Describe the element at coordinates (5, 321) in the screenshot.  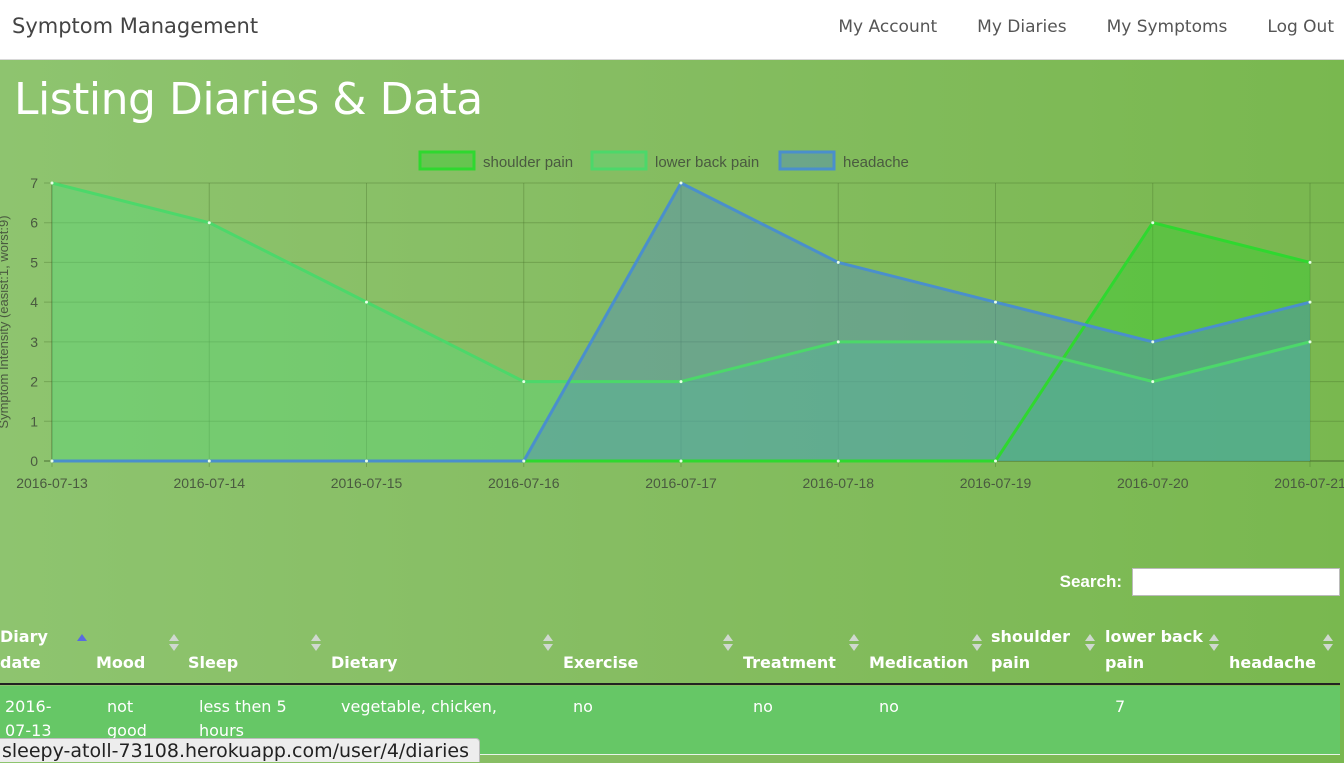
I see `y-axis-label: Symptom Intensity (easist:1, worst:9)` at that location.